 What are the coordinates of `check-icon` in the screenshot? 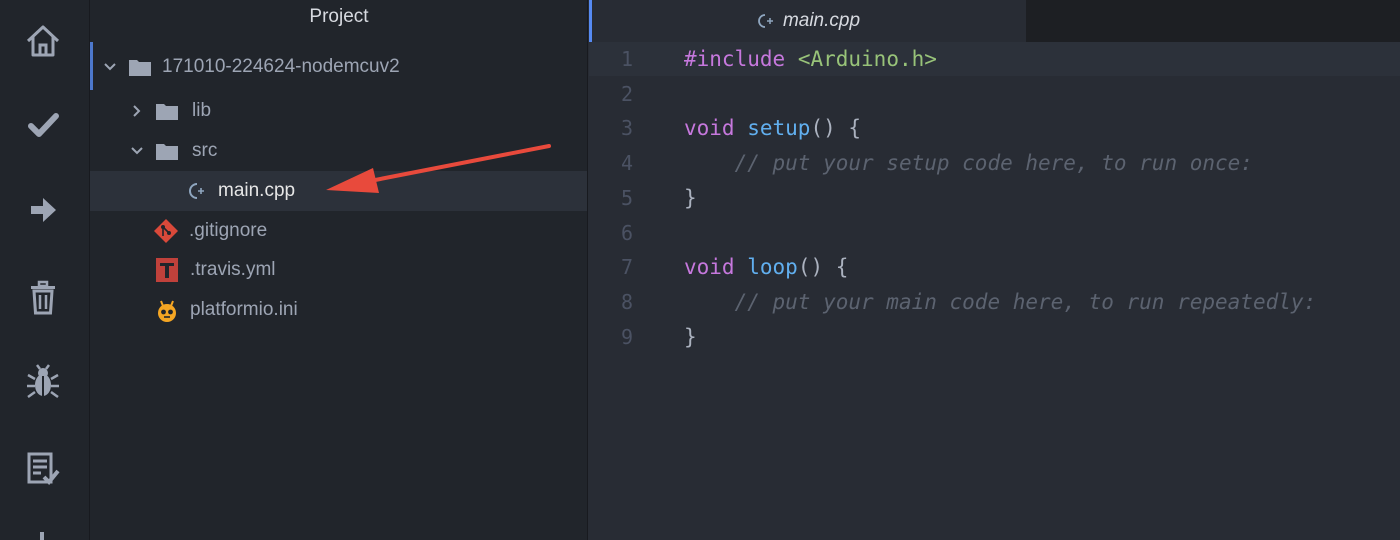 It's located at (43, 125).